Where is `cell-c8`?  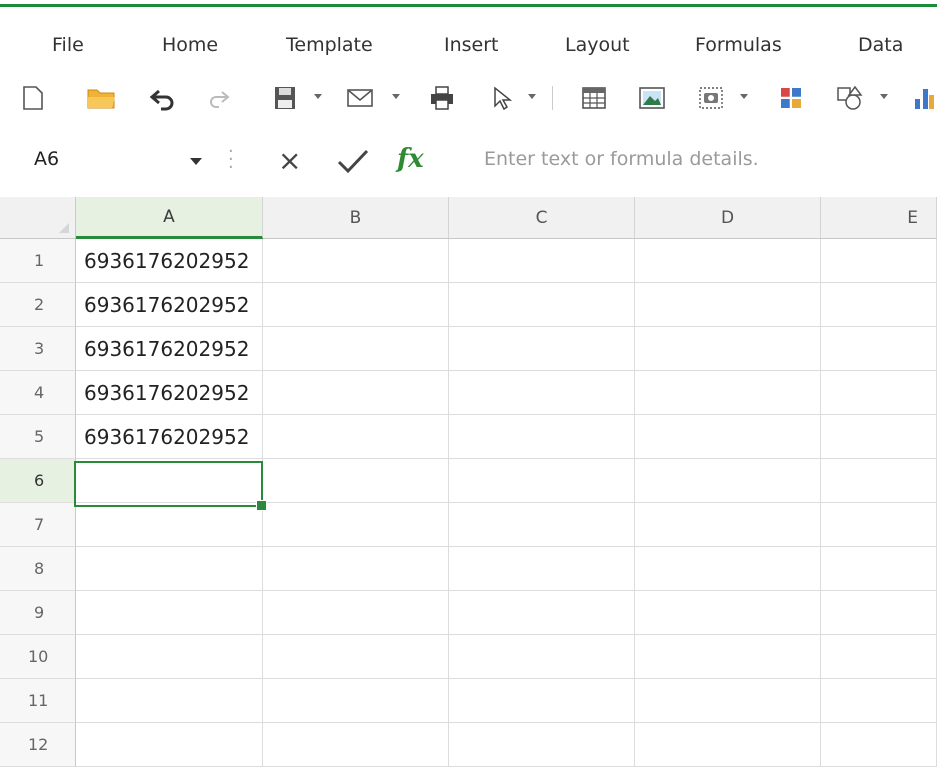
cell-c8 is located at coordinates (542, 569).